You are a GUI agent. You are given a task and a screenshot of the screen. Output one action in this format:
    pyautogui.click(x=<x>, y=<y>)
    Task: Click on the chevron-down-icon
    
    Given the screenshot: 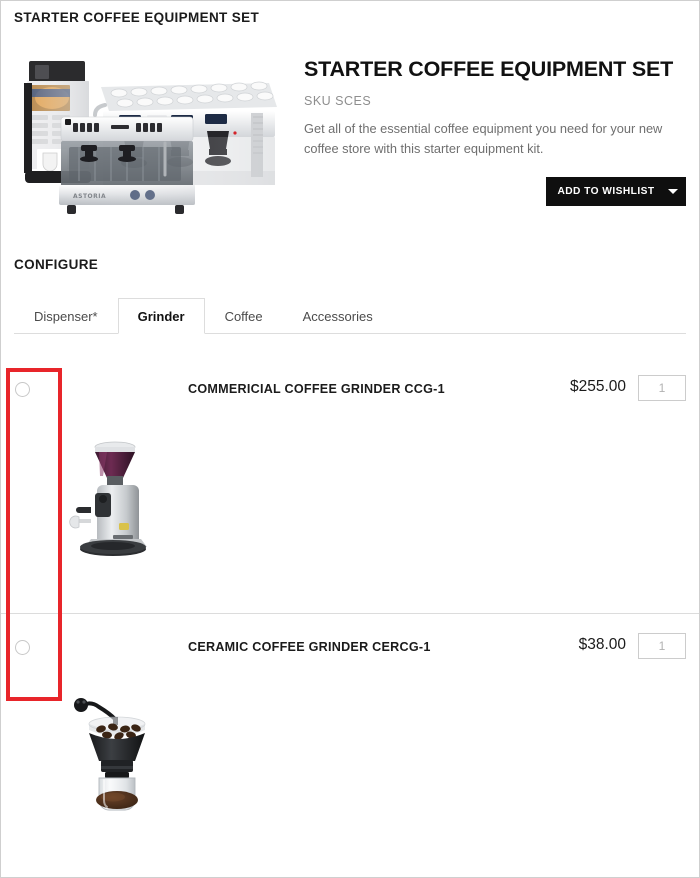 What is the action you would take?
    pyautogui.click(x=673, y=191)
    